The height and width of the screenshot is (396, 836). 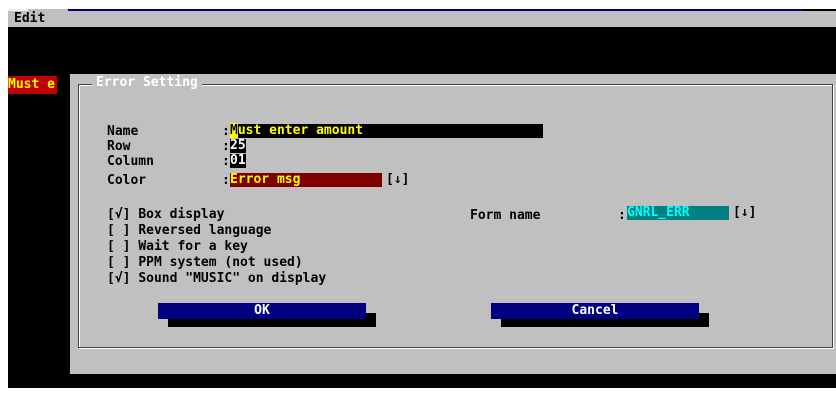 What do you see at coordinates (127, 180) in the screenshot?
I see `color-label: Color` at bounding box center [127, 180].